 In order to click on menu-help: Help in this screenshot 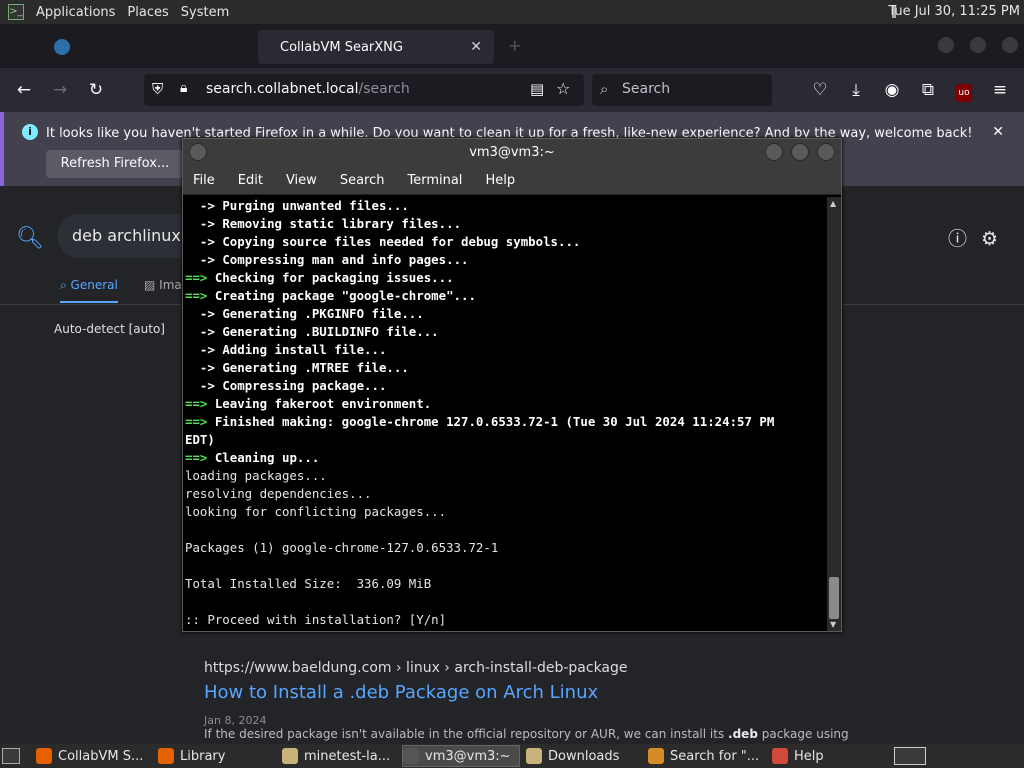, I will do `click(500, 180)`.